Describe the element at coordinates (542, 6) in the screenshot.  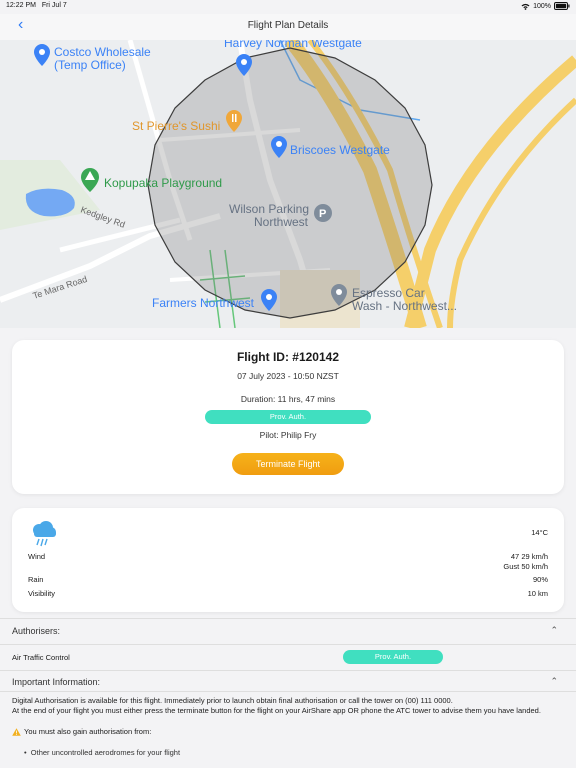
I see `battery-percent: 100%` at that location.